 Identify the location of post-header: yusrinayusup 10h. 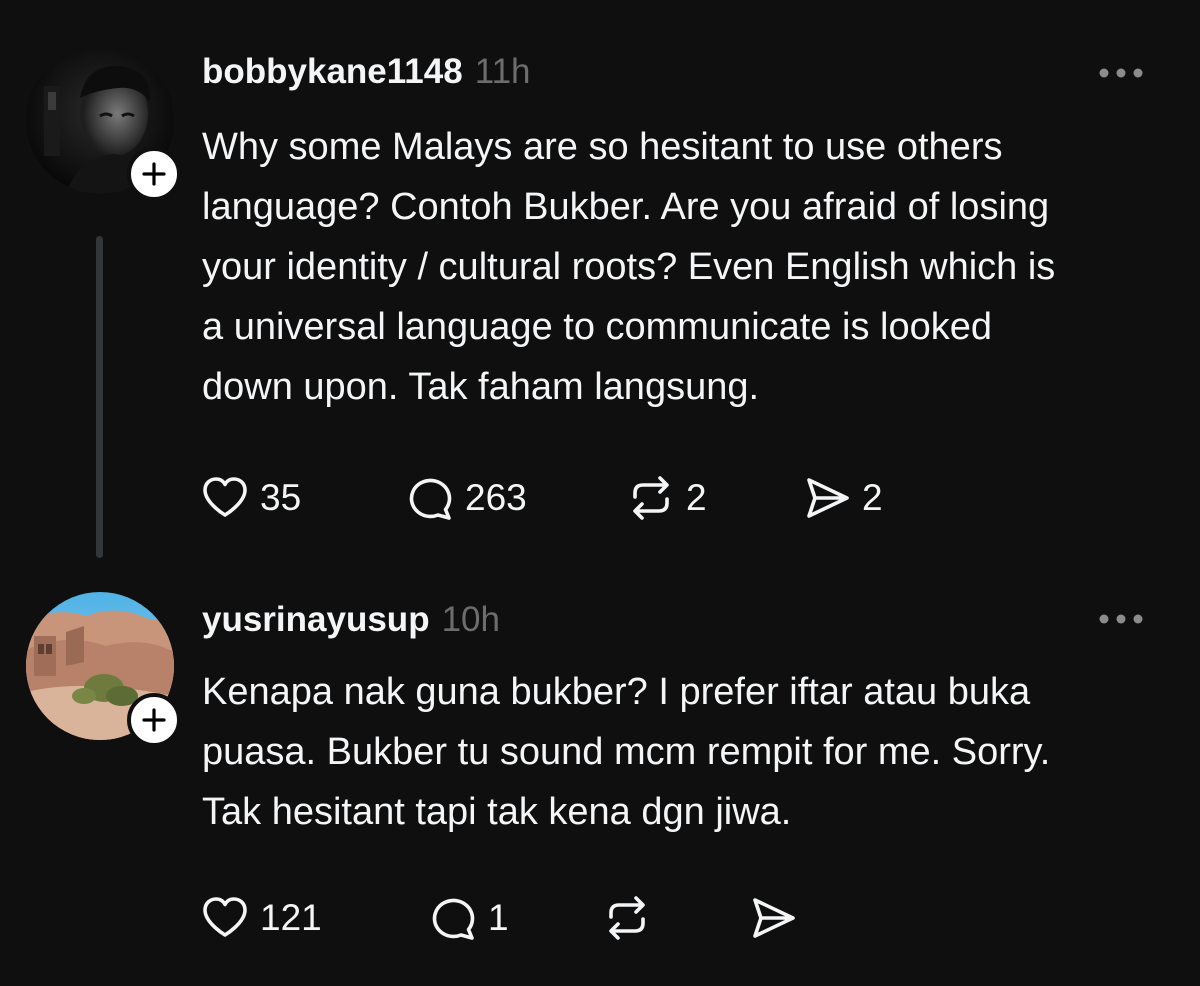
(351, 620).